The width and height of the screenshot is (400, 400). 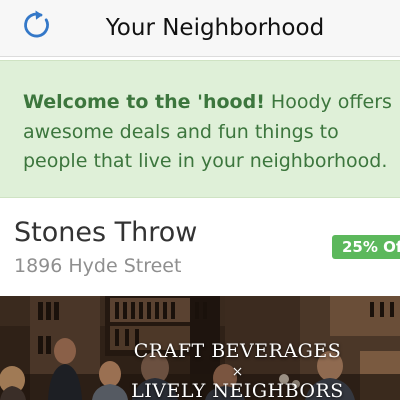 What do you see at coordinates (237, 390) in the screenshot?
I see `caption-line-2: LIVELY NEIGHBORS` at bounding box center [237, 390].